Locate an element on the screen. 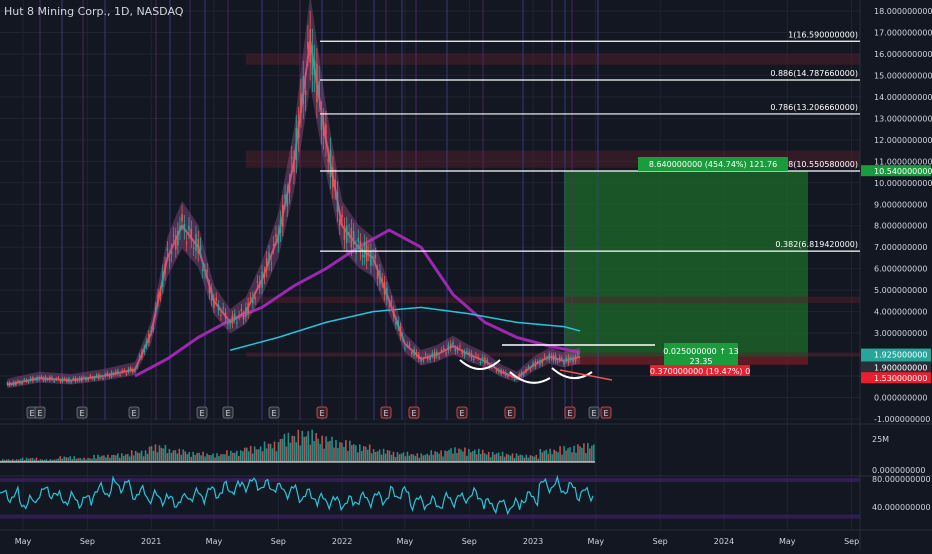  rsi-lower-band is located at coordinates (430, 516).